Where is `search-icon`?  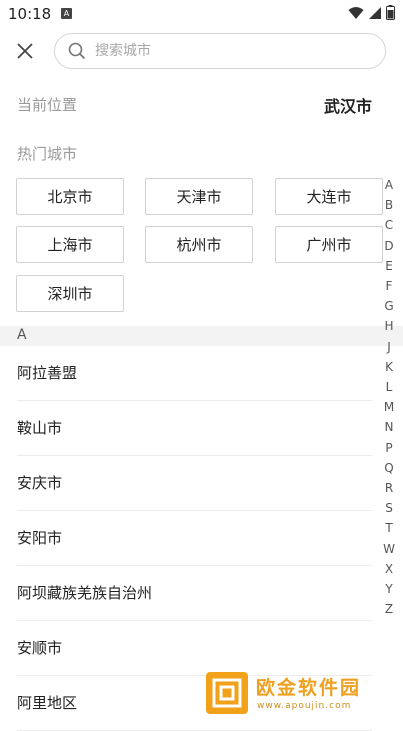
search-icon is located at coordinates (77, 51).